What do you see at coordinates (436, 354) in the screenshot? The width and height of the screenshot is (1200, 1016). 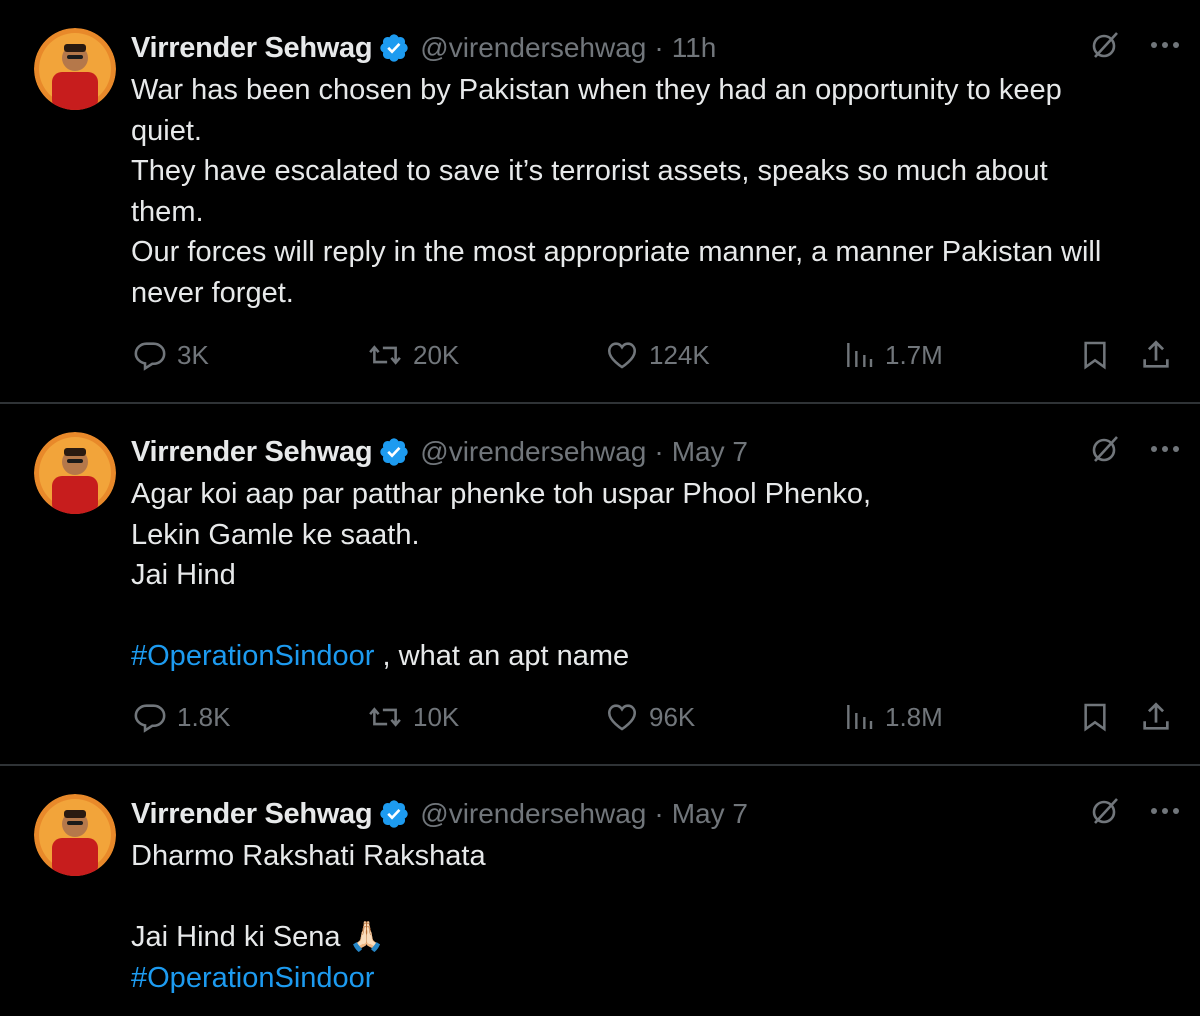 I see `repost-count: 20K` at bounding box center [436, 354].